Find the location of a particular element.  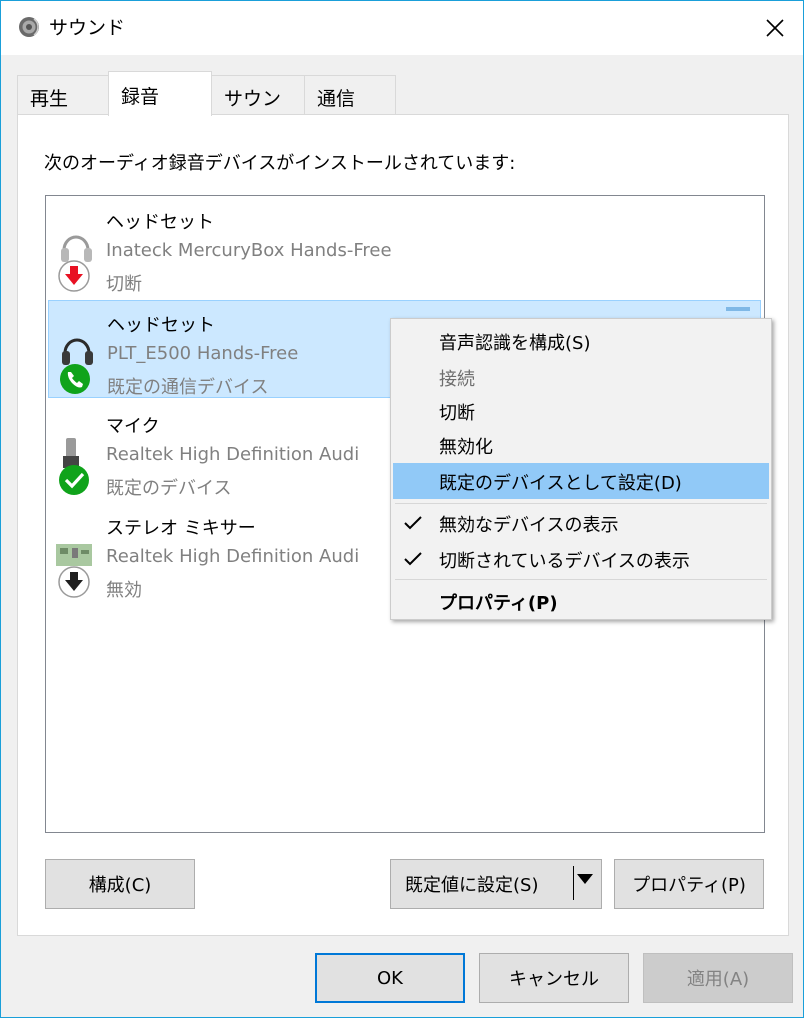

close-icon is located at coordinates (775, 28).